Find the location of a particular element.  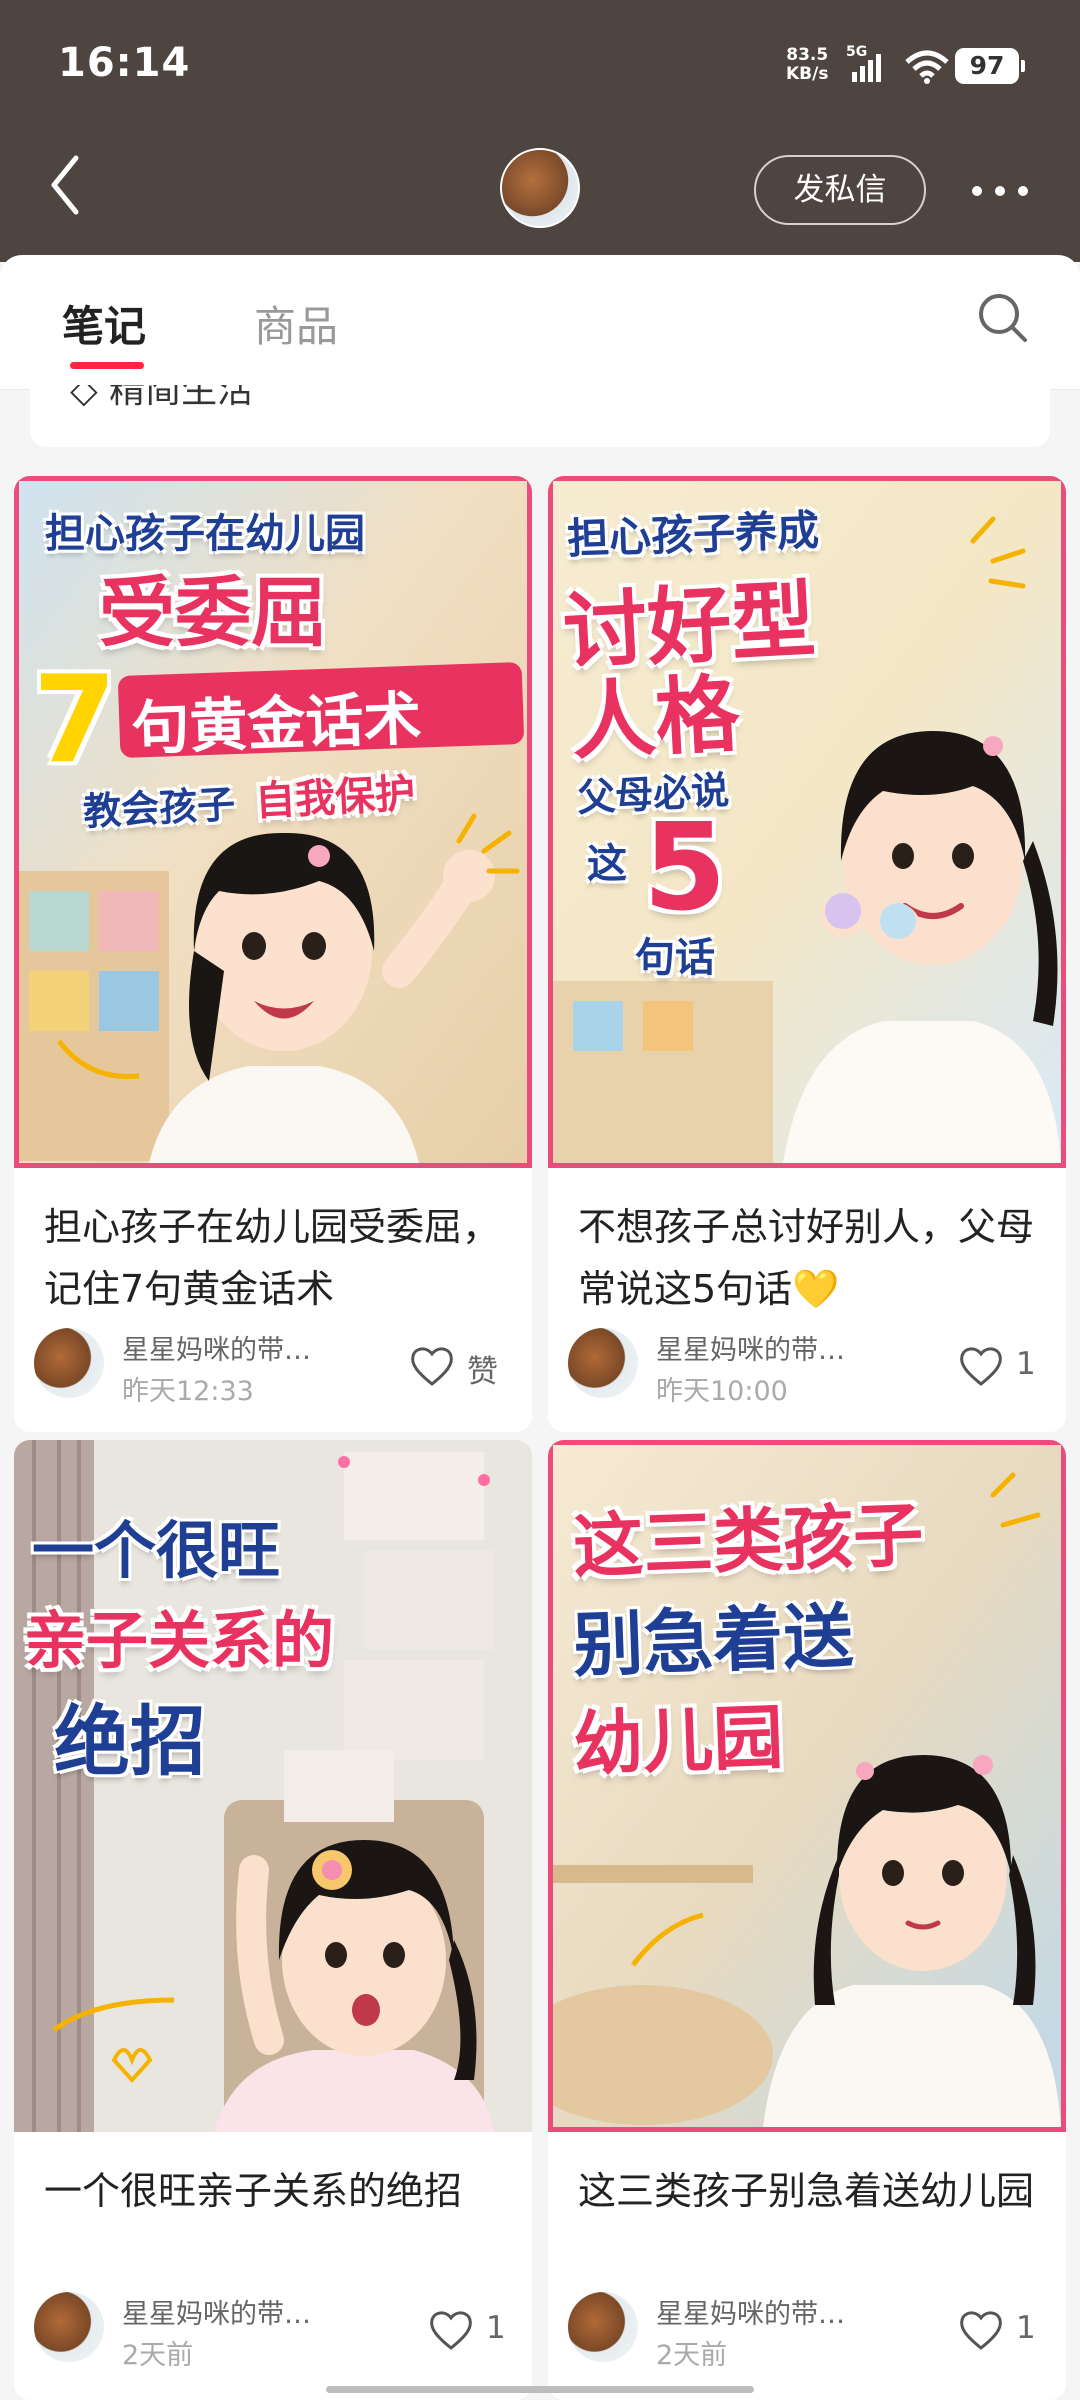

cover-text: 5 is located at coordinates (685, 868).